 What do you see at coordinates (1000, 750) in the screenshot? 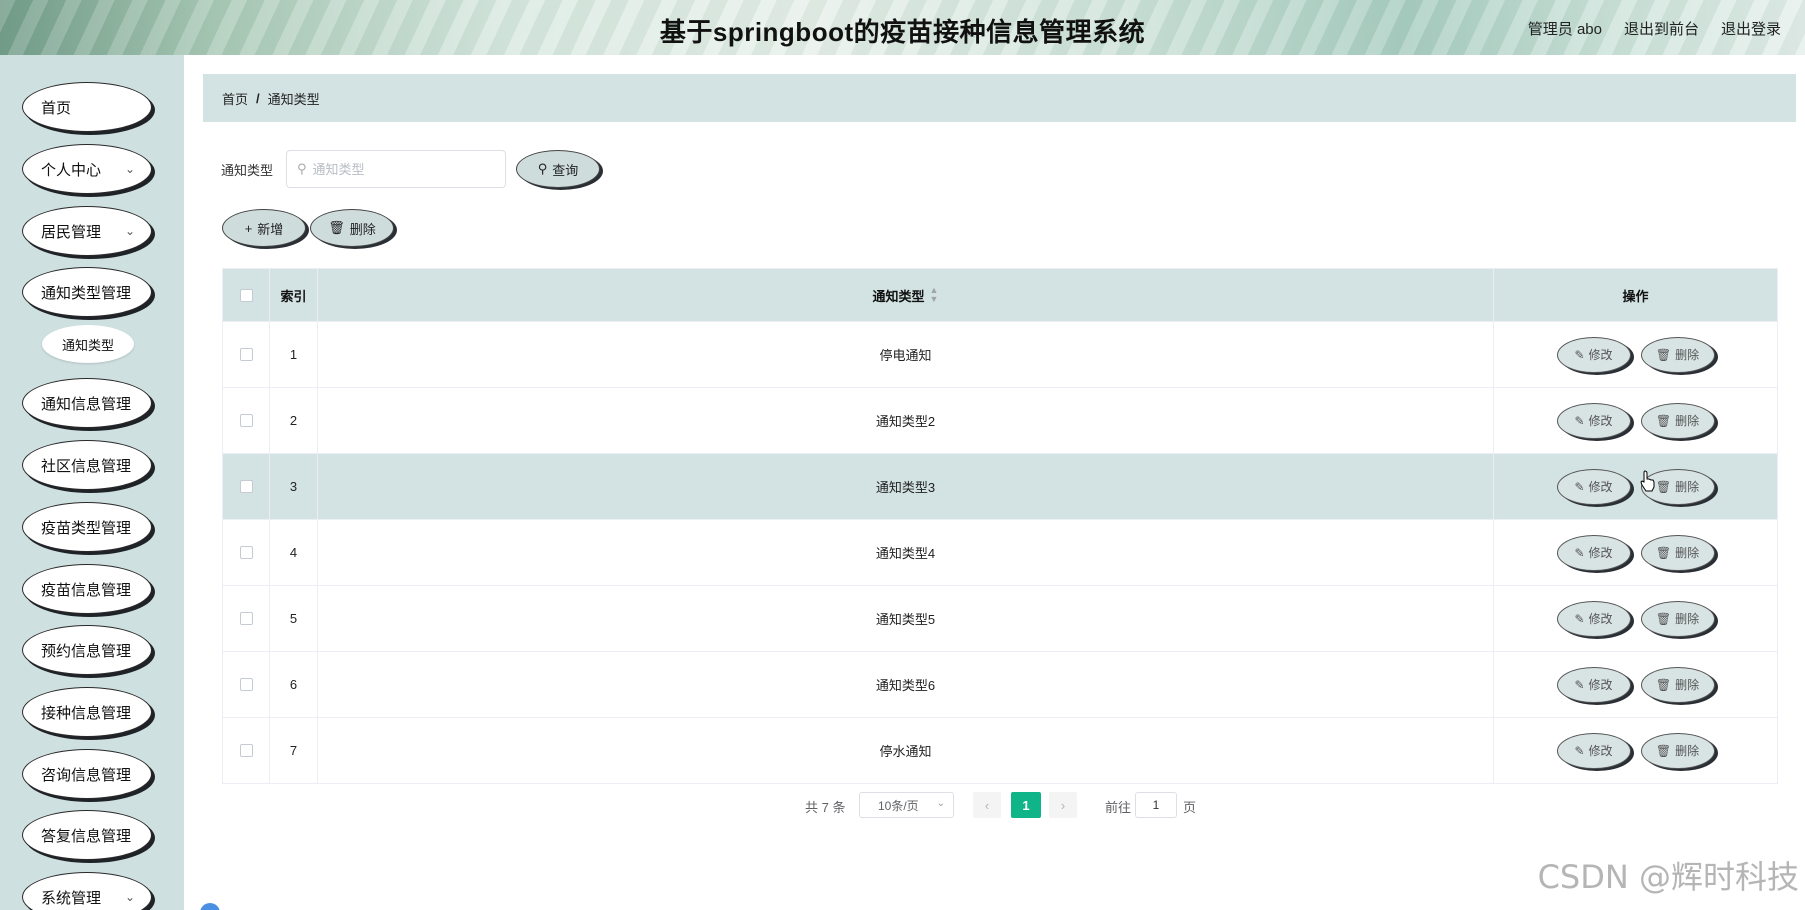
I see `table-row: 7 停水通知 ✎ 修改 🗑 删除` at bounding box center [1000, 750].